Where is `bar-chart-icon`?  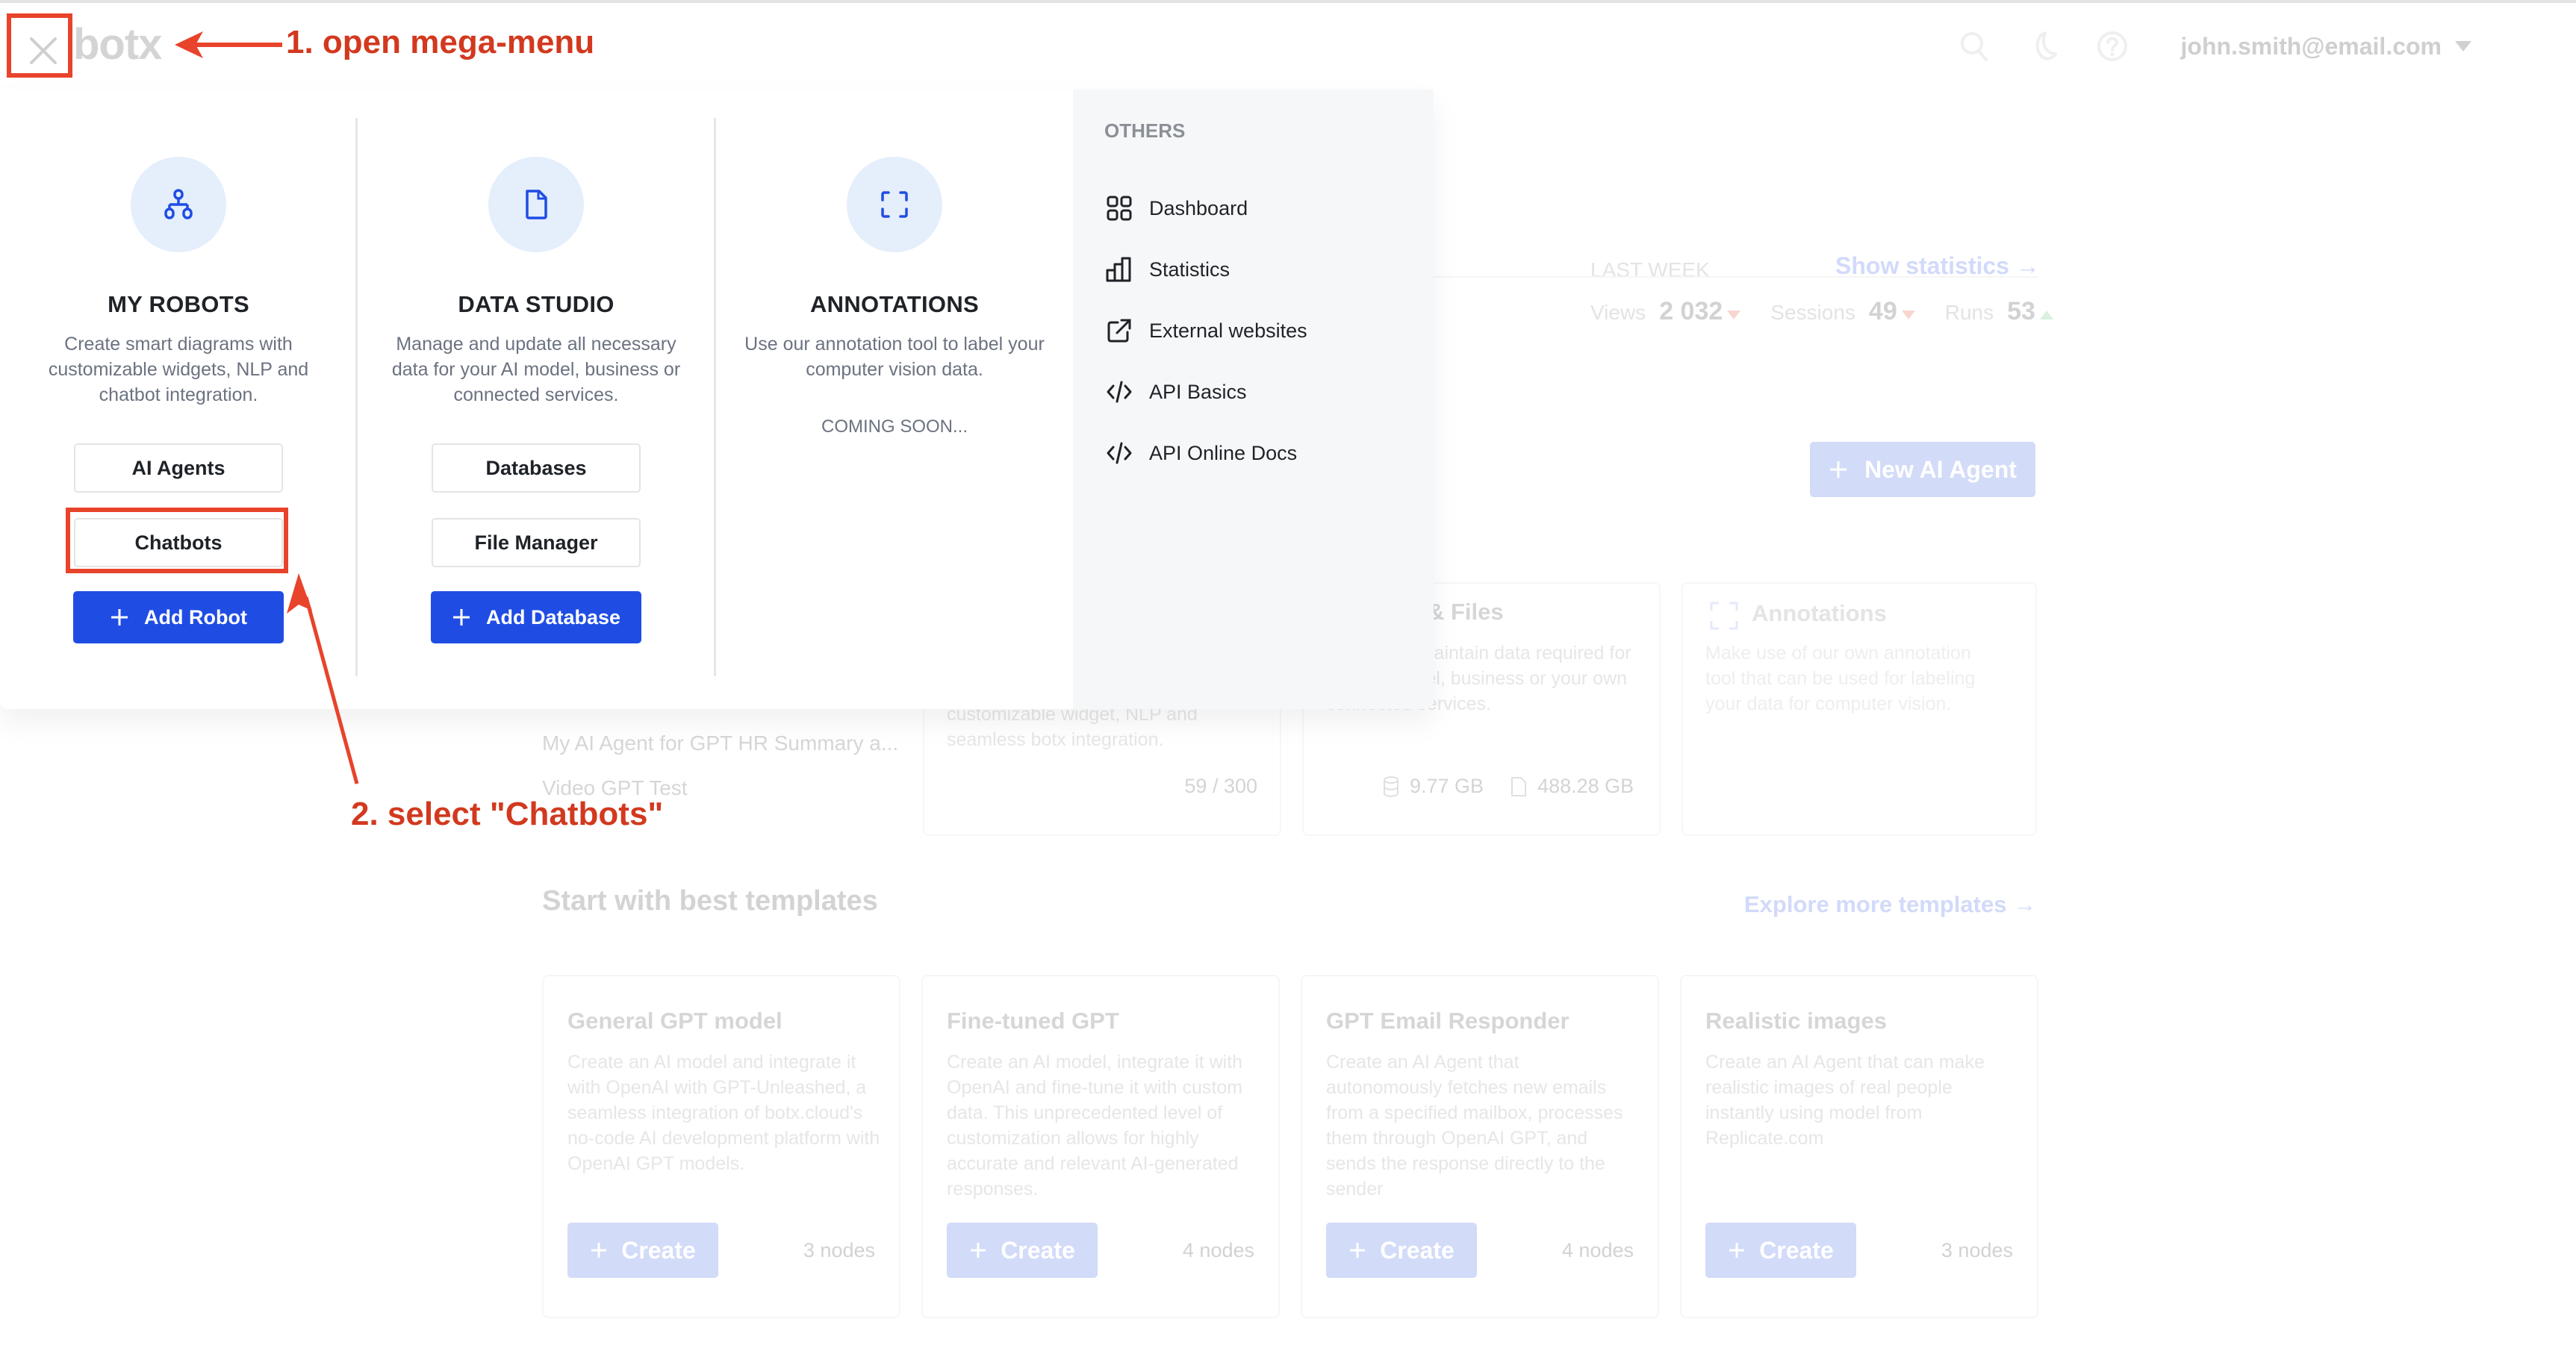 bar-chart-icon is located at coordinates (1119, 269).